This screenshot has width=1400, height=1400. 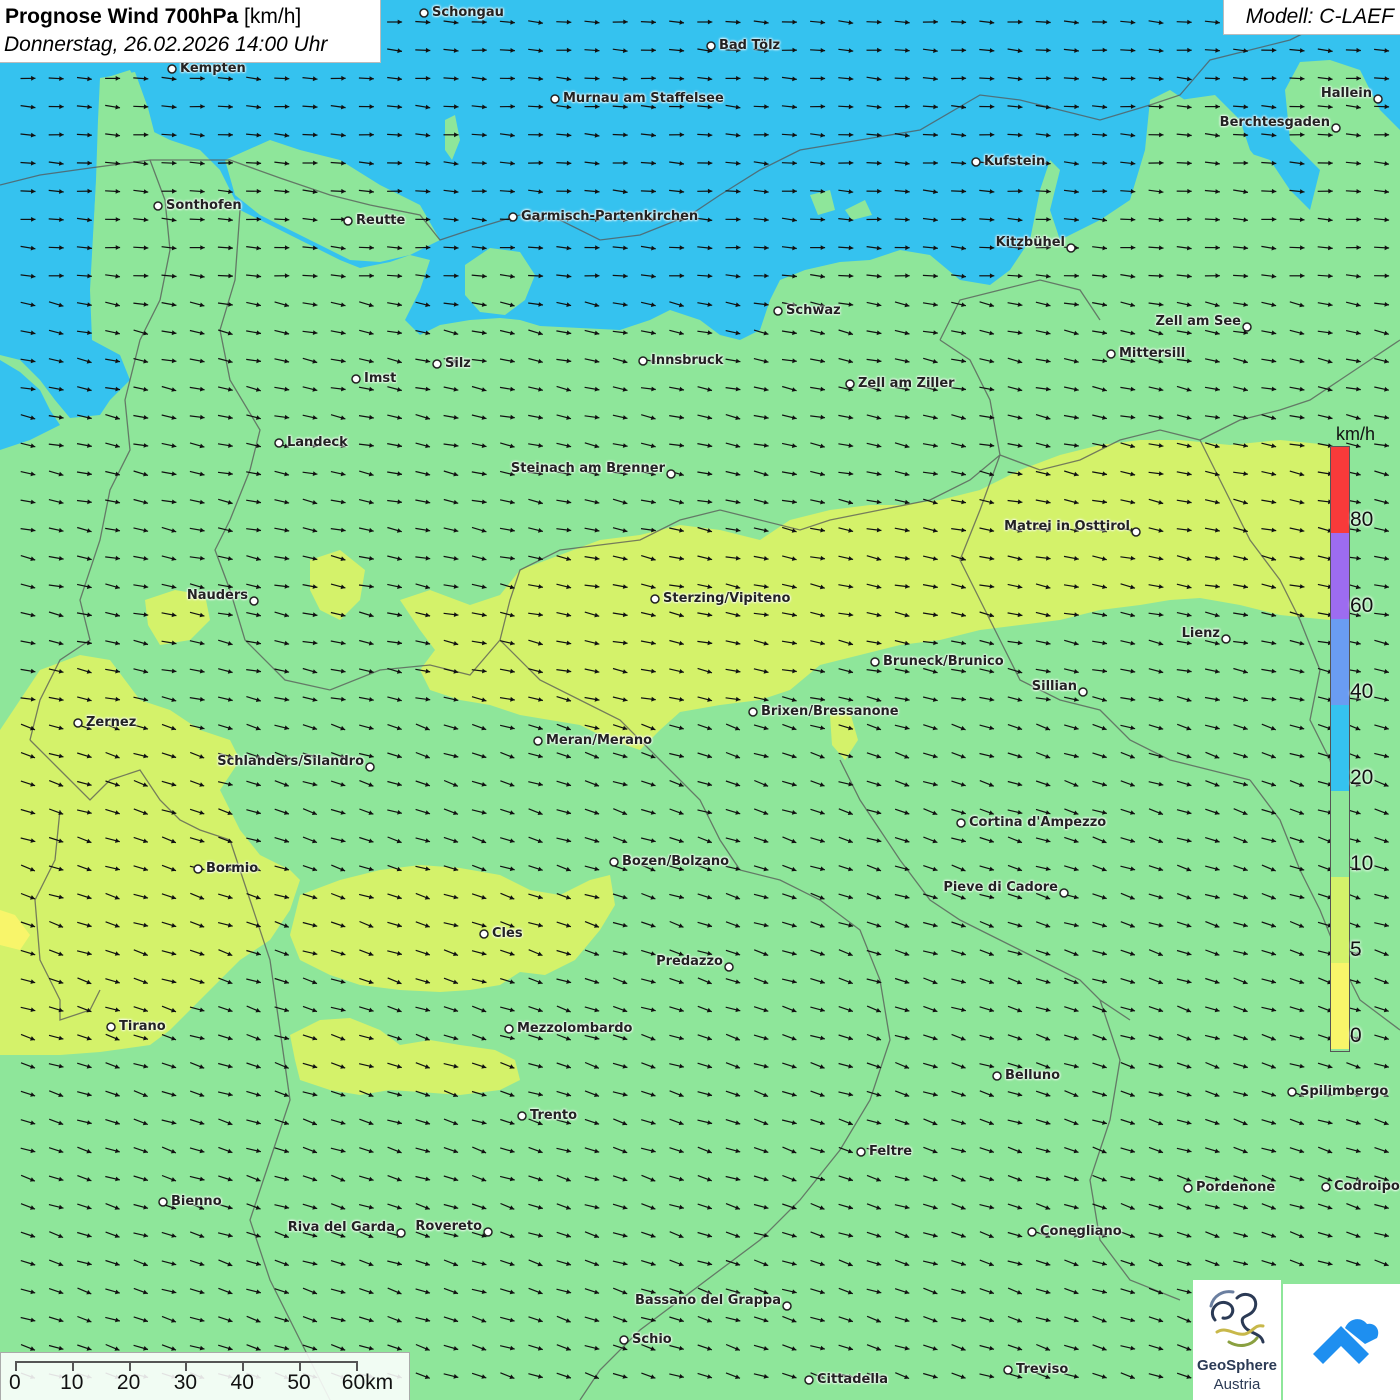 I want to click on title-main: Prognose Wind 700hPa, so click(x=122, y=16).